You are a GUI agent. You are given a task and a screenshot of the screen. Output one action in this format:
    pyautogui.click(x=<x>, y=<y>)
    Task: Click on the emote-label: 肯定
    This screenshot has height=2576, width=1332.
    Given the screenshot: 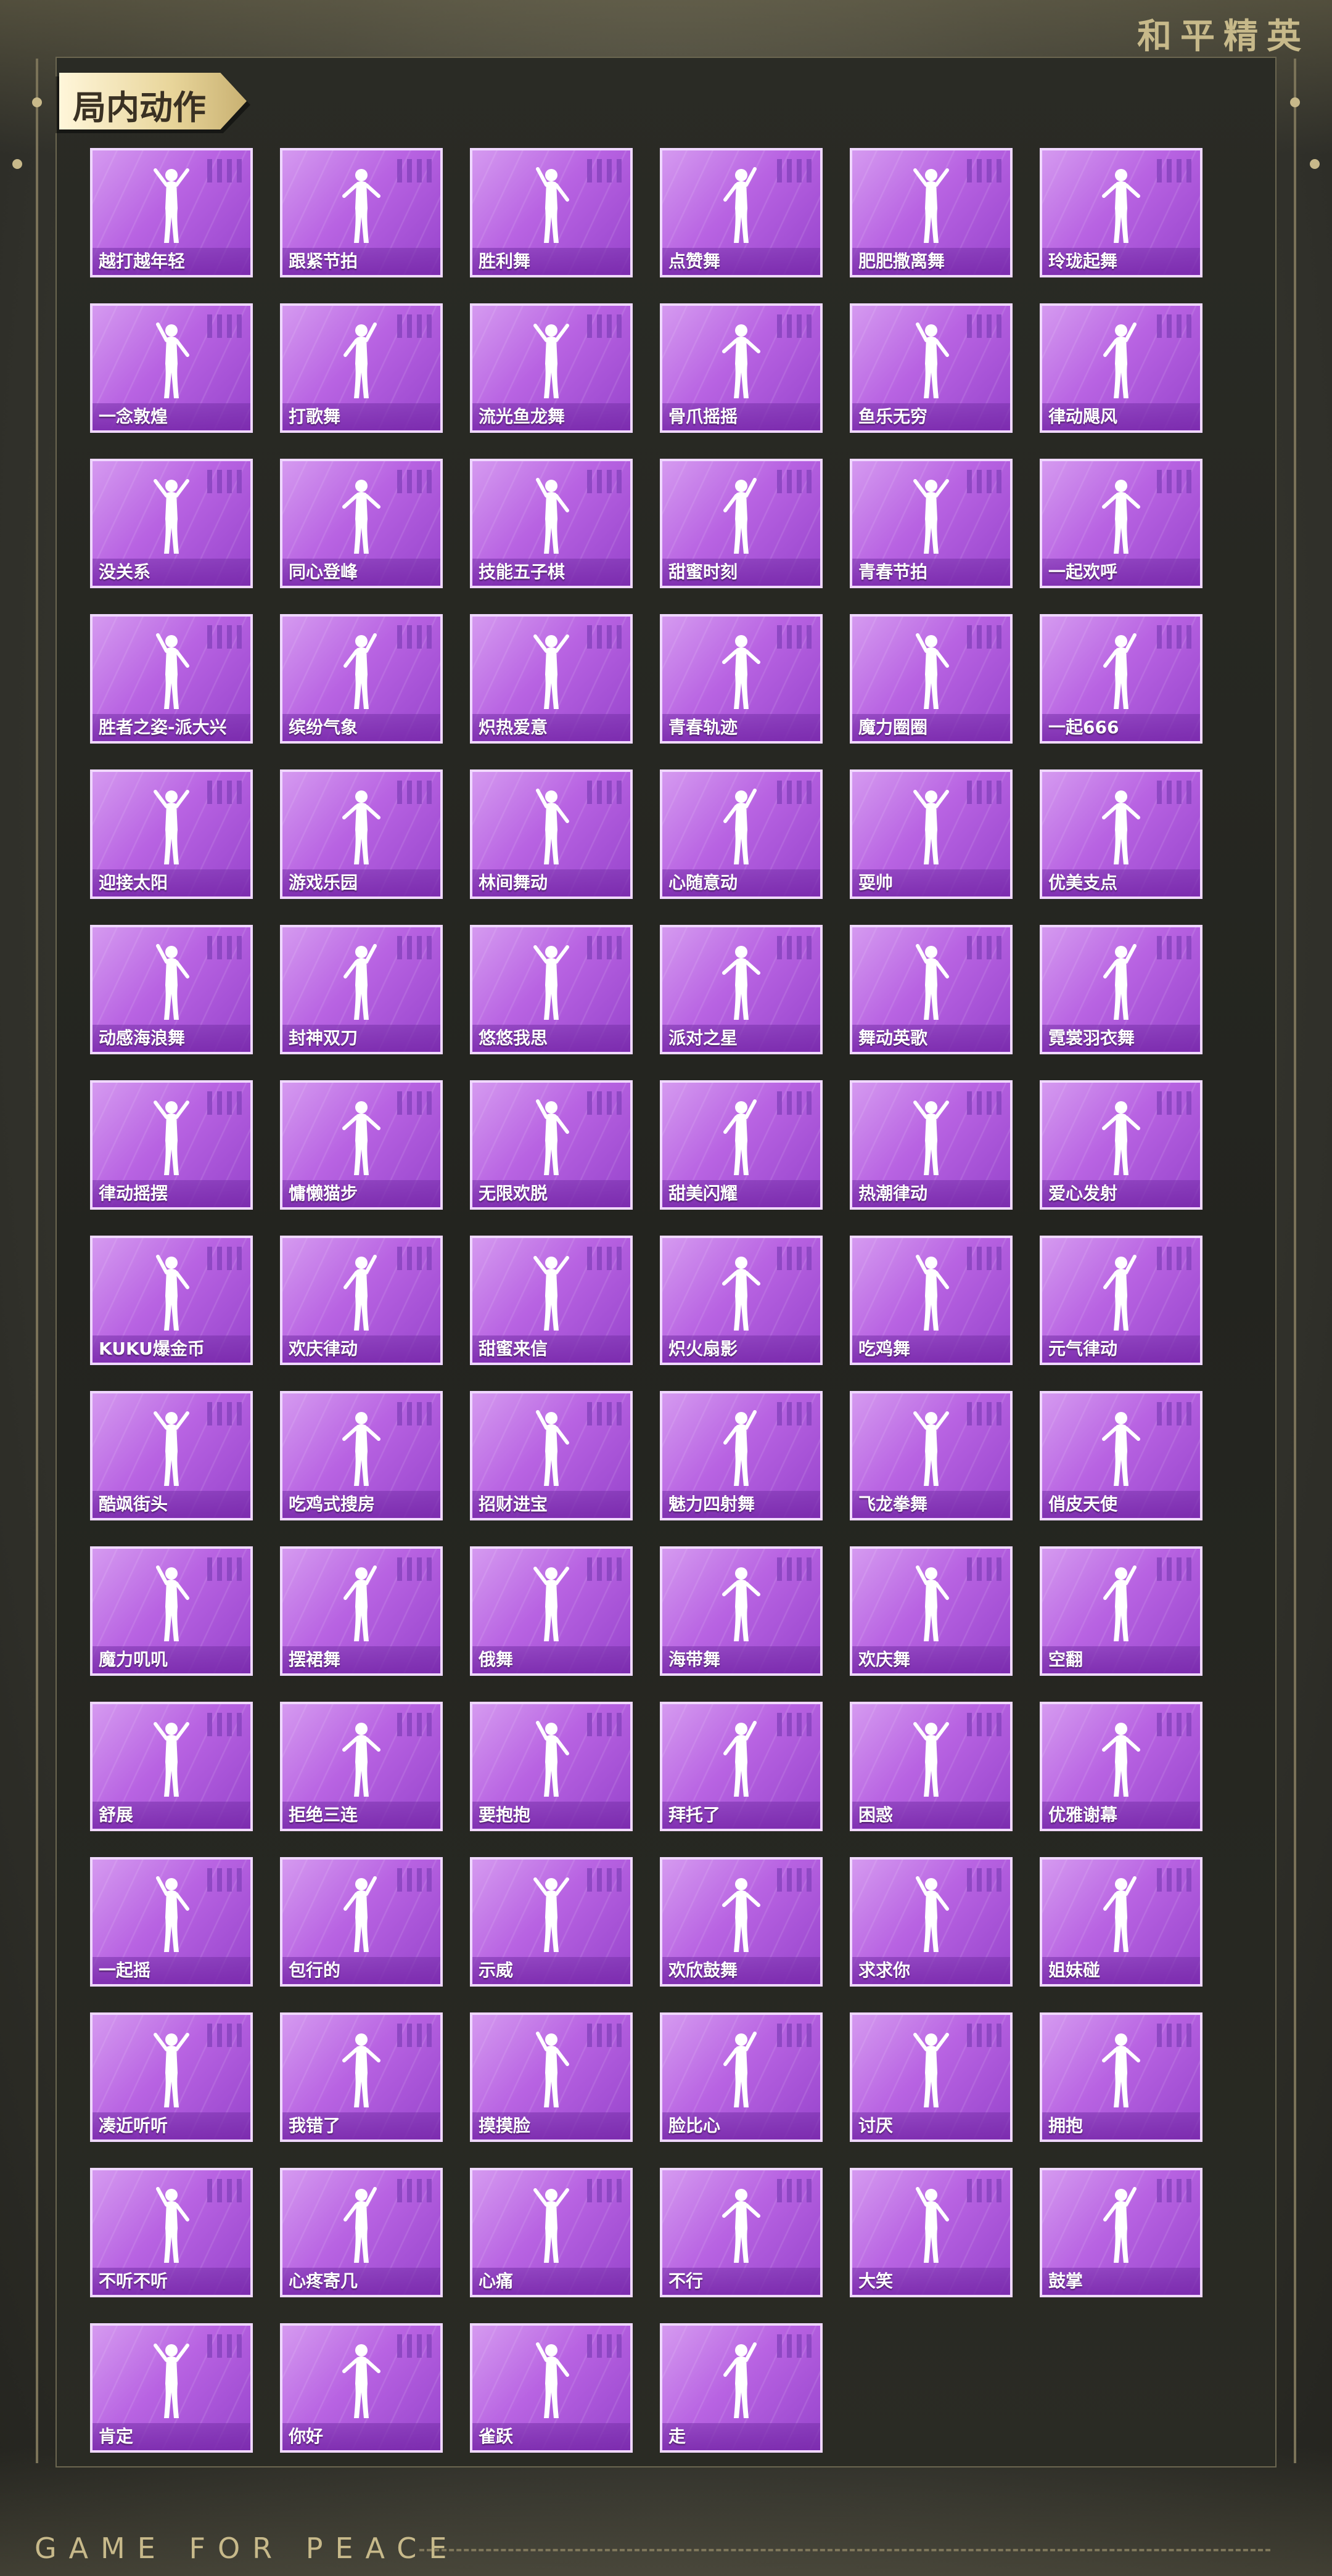 What is the action you would take?
    pyautogui.click(x=117, y=2436)
    